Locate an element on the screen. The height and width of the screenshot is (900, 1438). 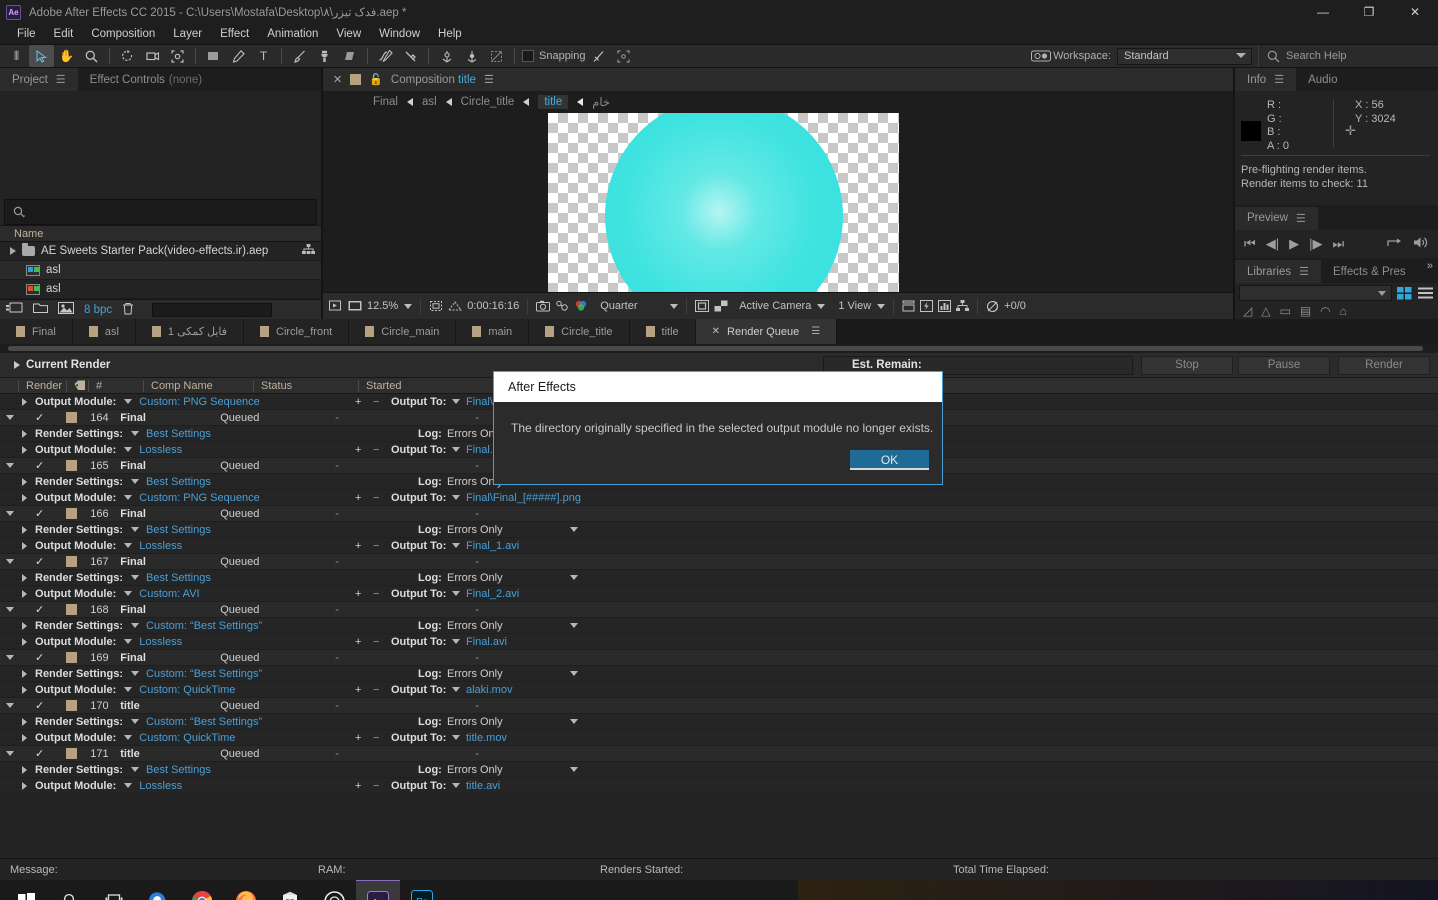
rectangle-tool-icon is located at coordinates (213, 56).